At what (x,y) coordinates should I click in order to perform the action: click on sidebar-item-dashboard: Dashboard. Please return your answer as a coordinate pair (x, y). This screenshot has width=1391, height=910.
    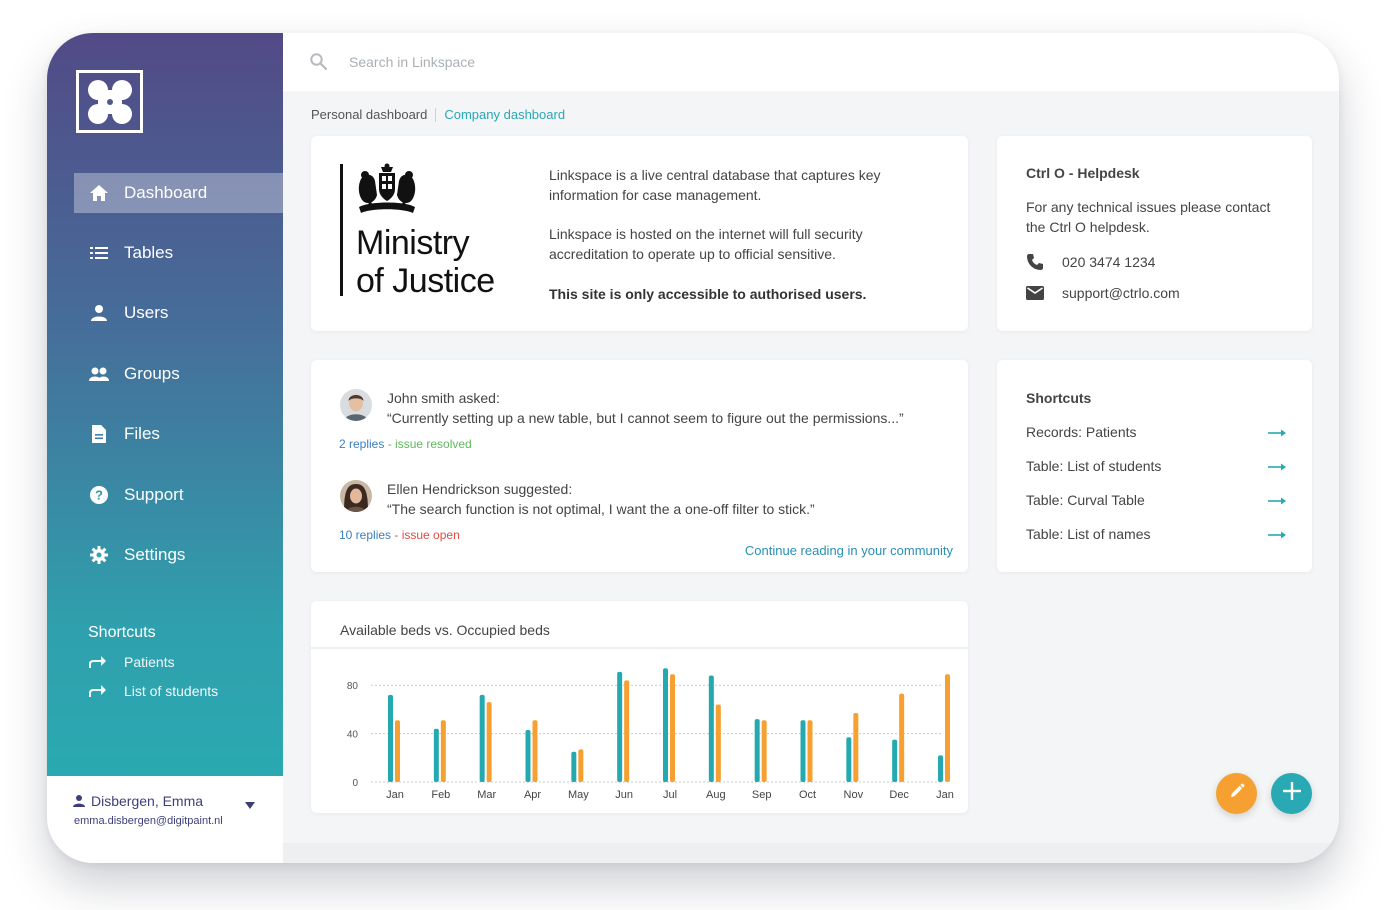
    Looking at the image, I should click on (178, 193).